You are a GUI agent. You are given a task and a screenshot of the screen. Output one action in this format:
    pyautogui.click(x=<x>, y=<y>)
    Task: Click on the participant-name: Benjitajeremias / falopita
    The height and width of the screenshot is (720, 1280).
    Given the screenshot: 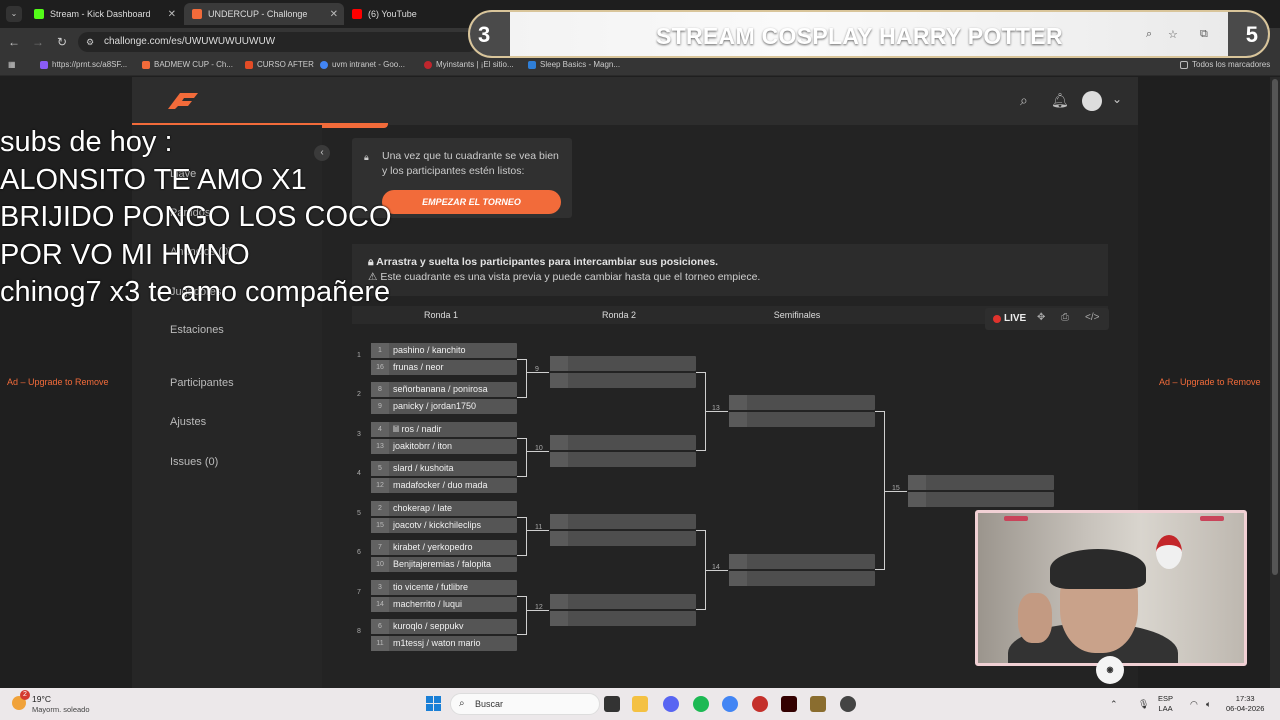 What is the action you would take?
    pyautogui.click(x=442, y=564)
    